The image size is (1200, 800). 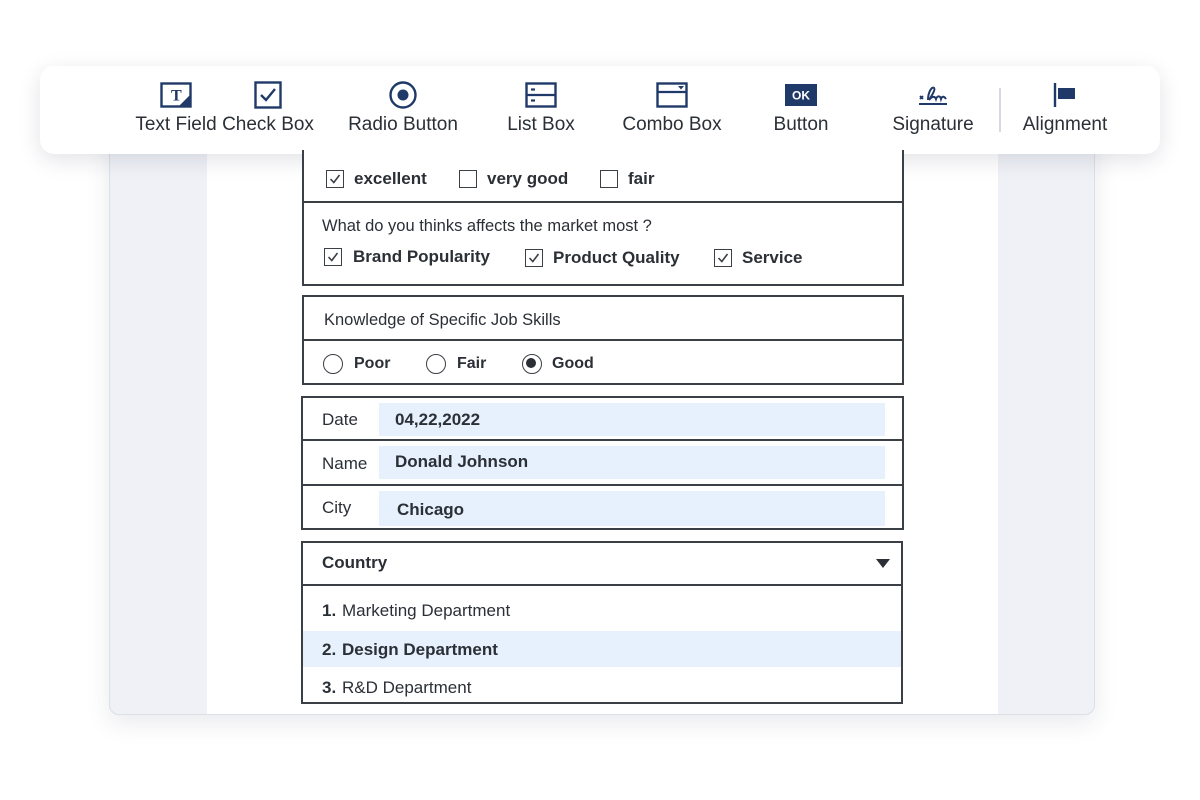 What do you see at coordinates (1000, 110) in the screenshot?
I see `toolbar-separator` at bounding box center [1000, 110].